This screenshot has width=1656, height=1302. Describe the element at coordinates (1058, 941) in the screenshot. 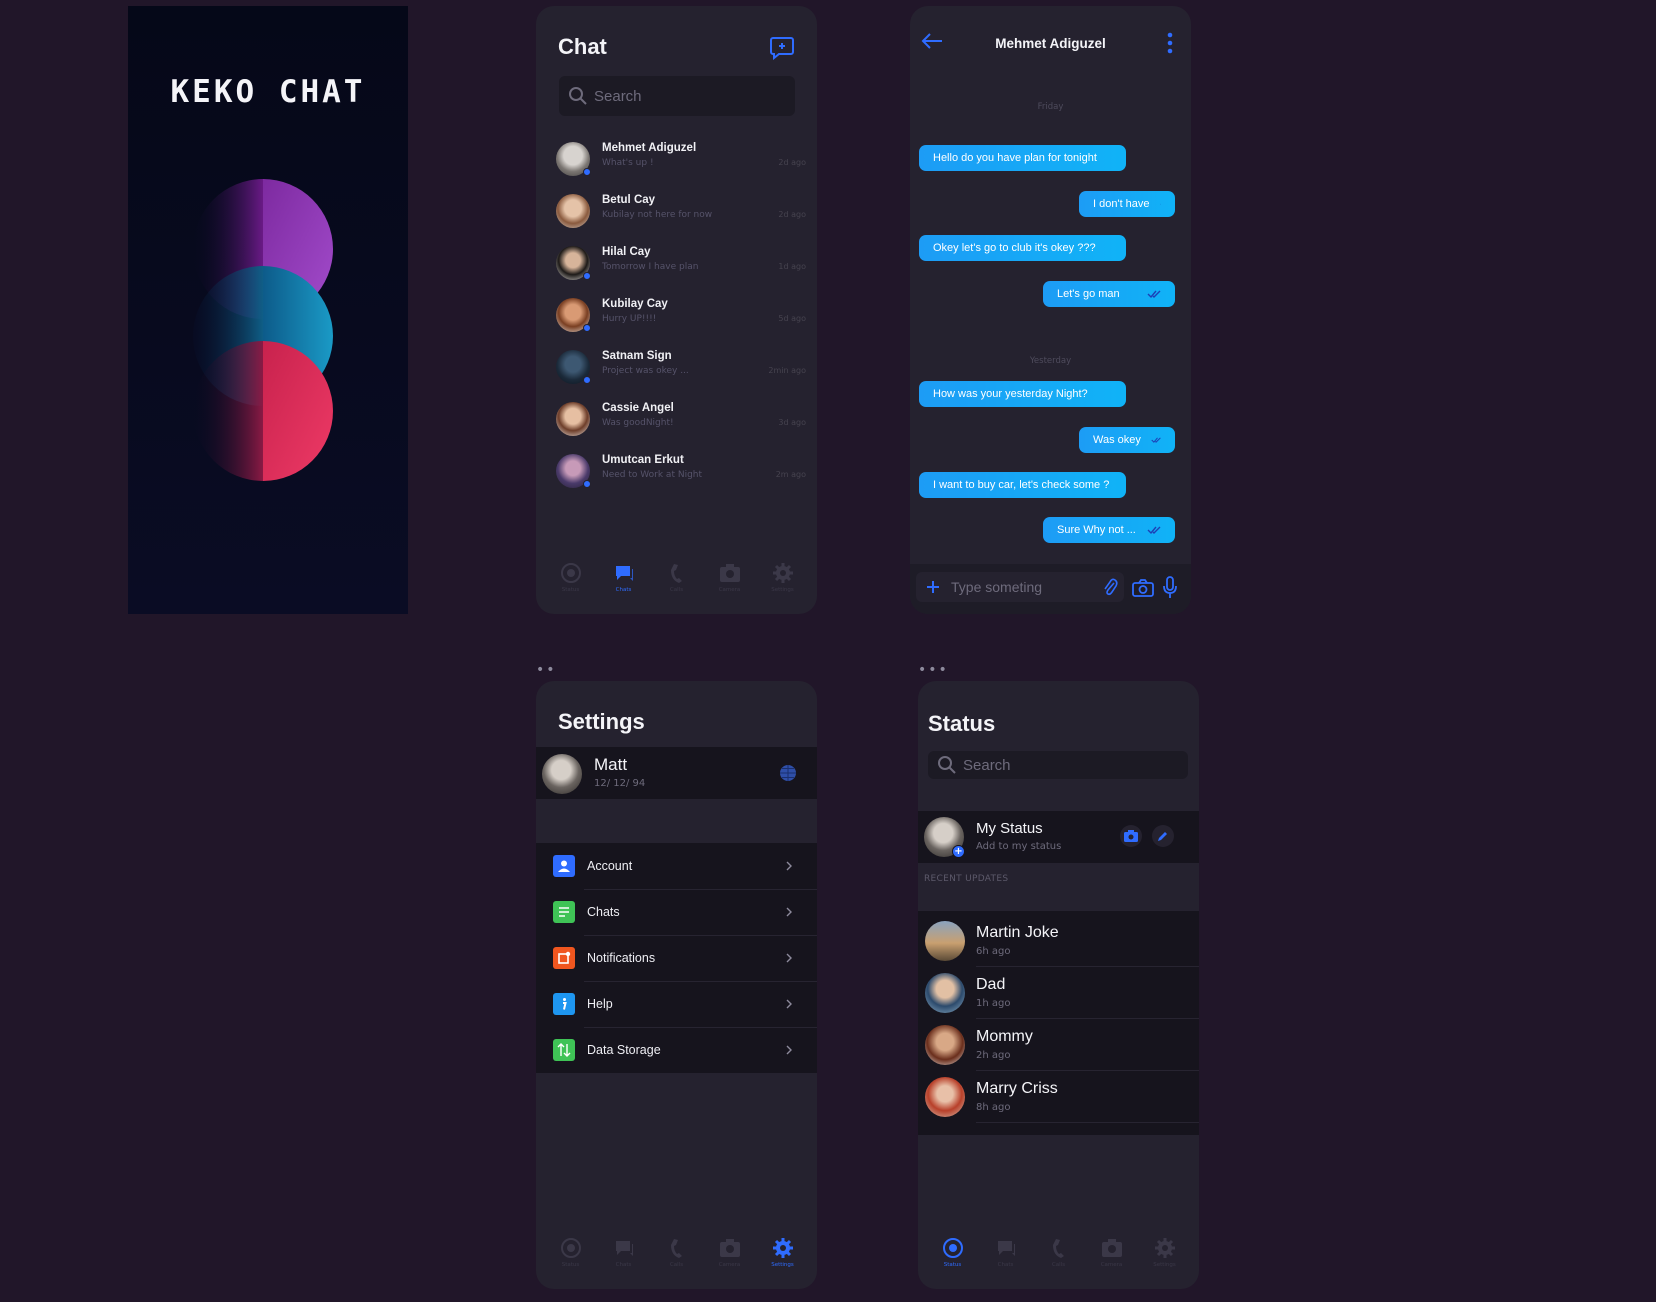

I see `status-update-row: Martin Joke 6h ago` at that location.